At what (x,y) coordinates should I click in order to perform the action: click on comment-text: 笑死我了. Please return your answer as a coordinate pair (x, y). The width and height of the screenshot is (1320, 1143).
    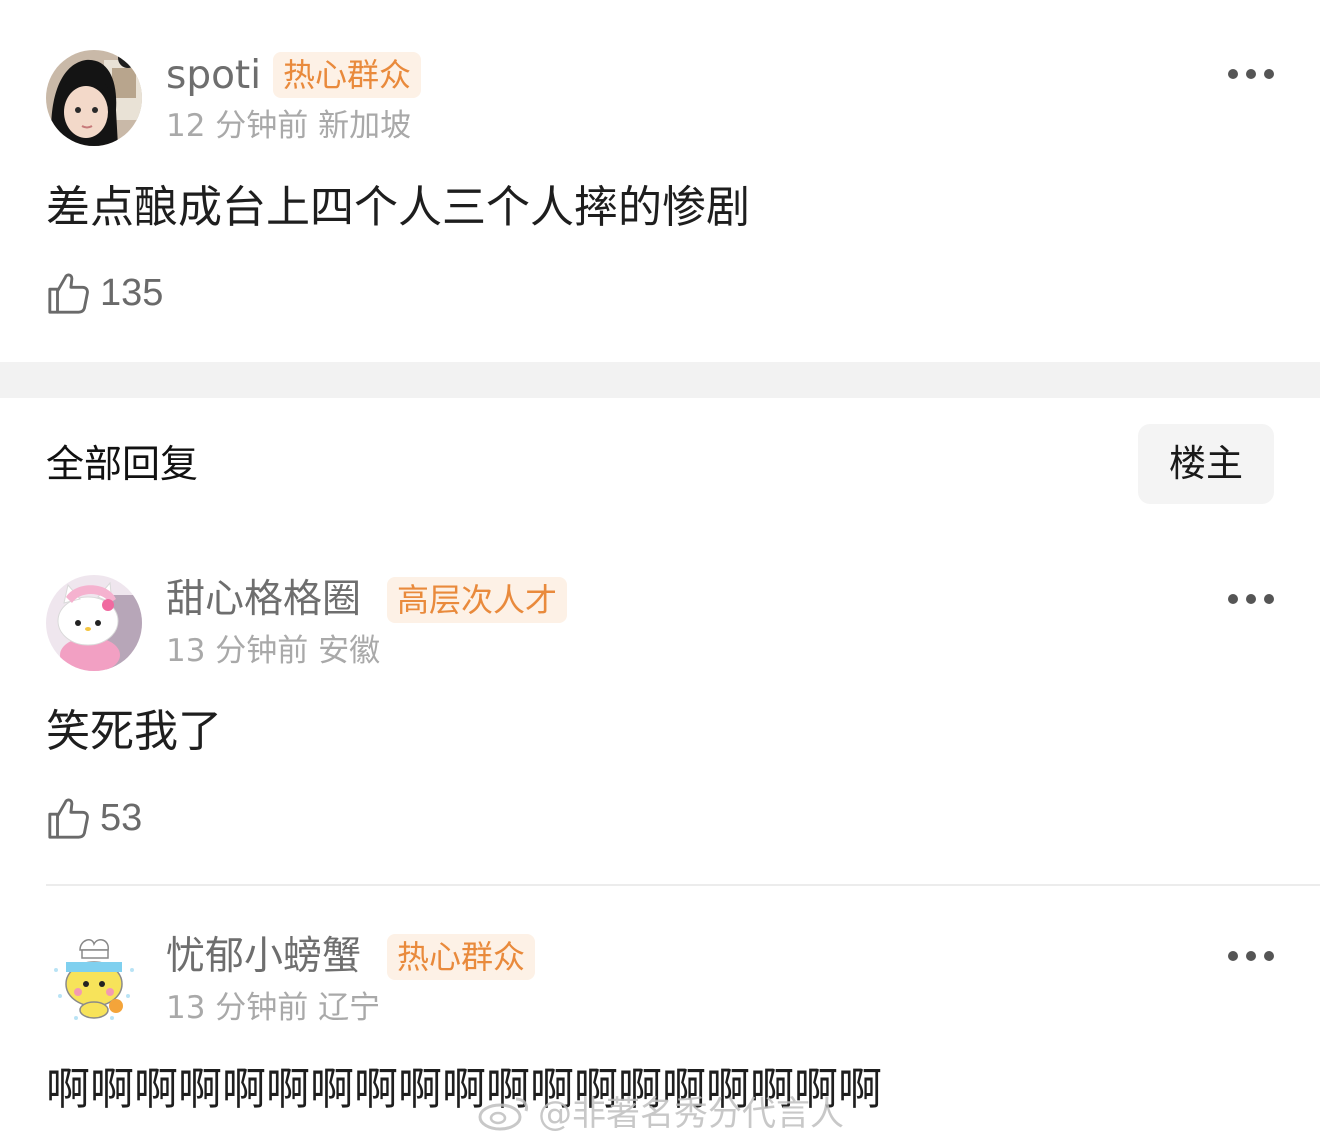
    Looking at the image, I should click on (134, 731).